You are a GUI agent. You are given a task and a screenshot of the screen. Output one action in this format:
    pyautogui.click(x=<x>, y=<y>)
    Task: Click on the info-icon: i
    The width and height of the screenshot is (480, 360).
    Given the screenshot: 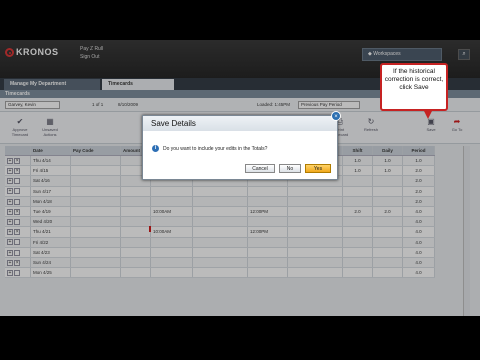 What is the action you would take?
    pyautogui.click(x=155, y=148)
    